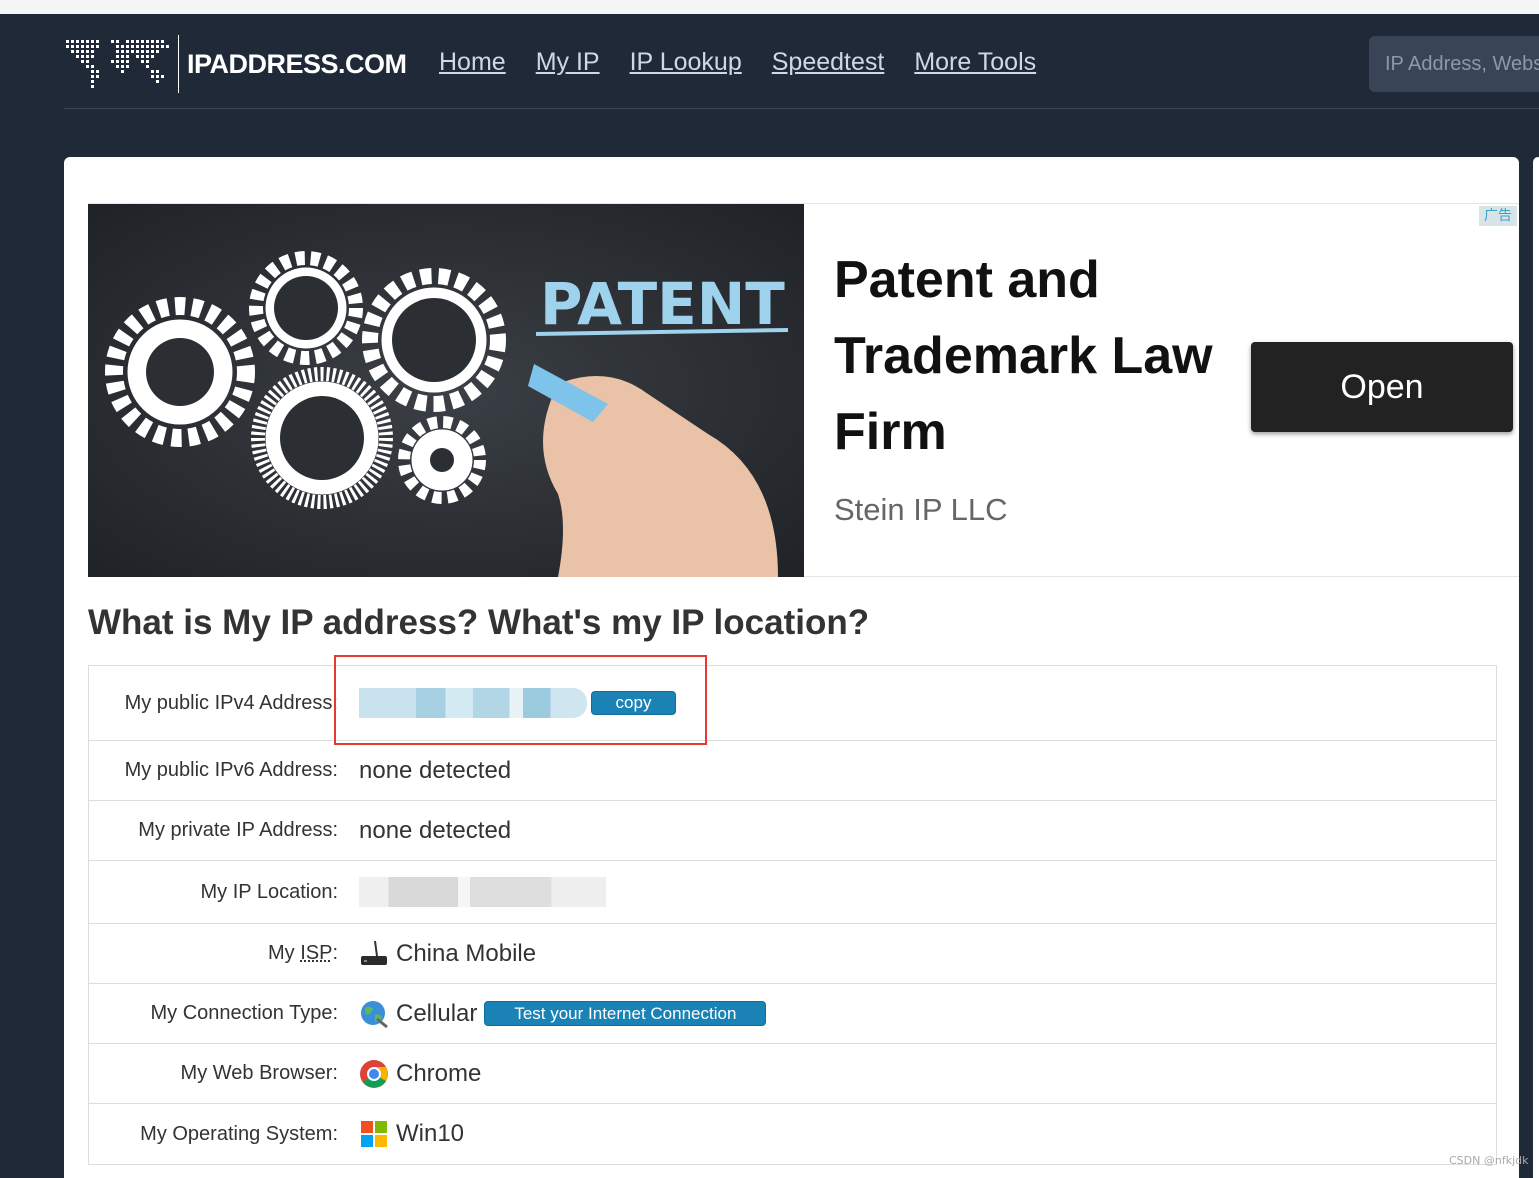  What do you see at coordinates (568, 62) in the screenshot?
I see `nav-link-my-ip: My IP` at bounding box center [568, 62].